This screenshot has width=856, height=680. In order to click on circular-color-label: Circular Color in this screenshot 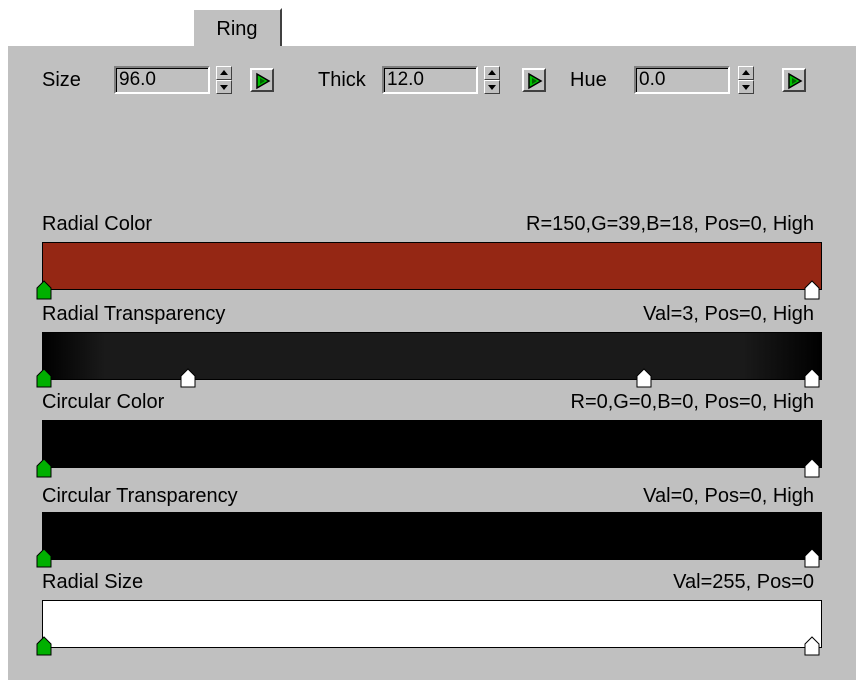, I will do `click(103, 402)`.